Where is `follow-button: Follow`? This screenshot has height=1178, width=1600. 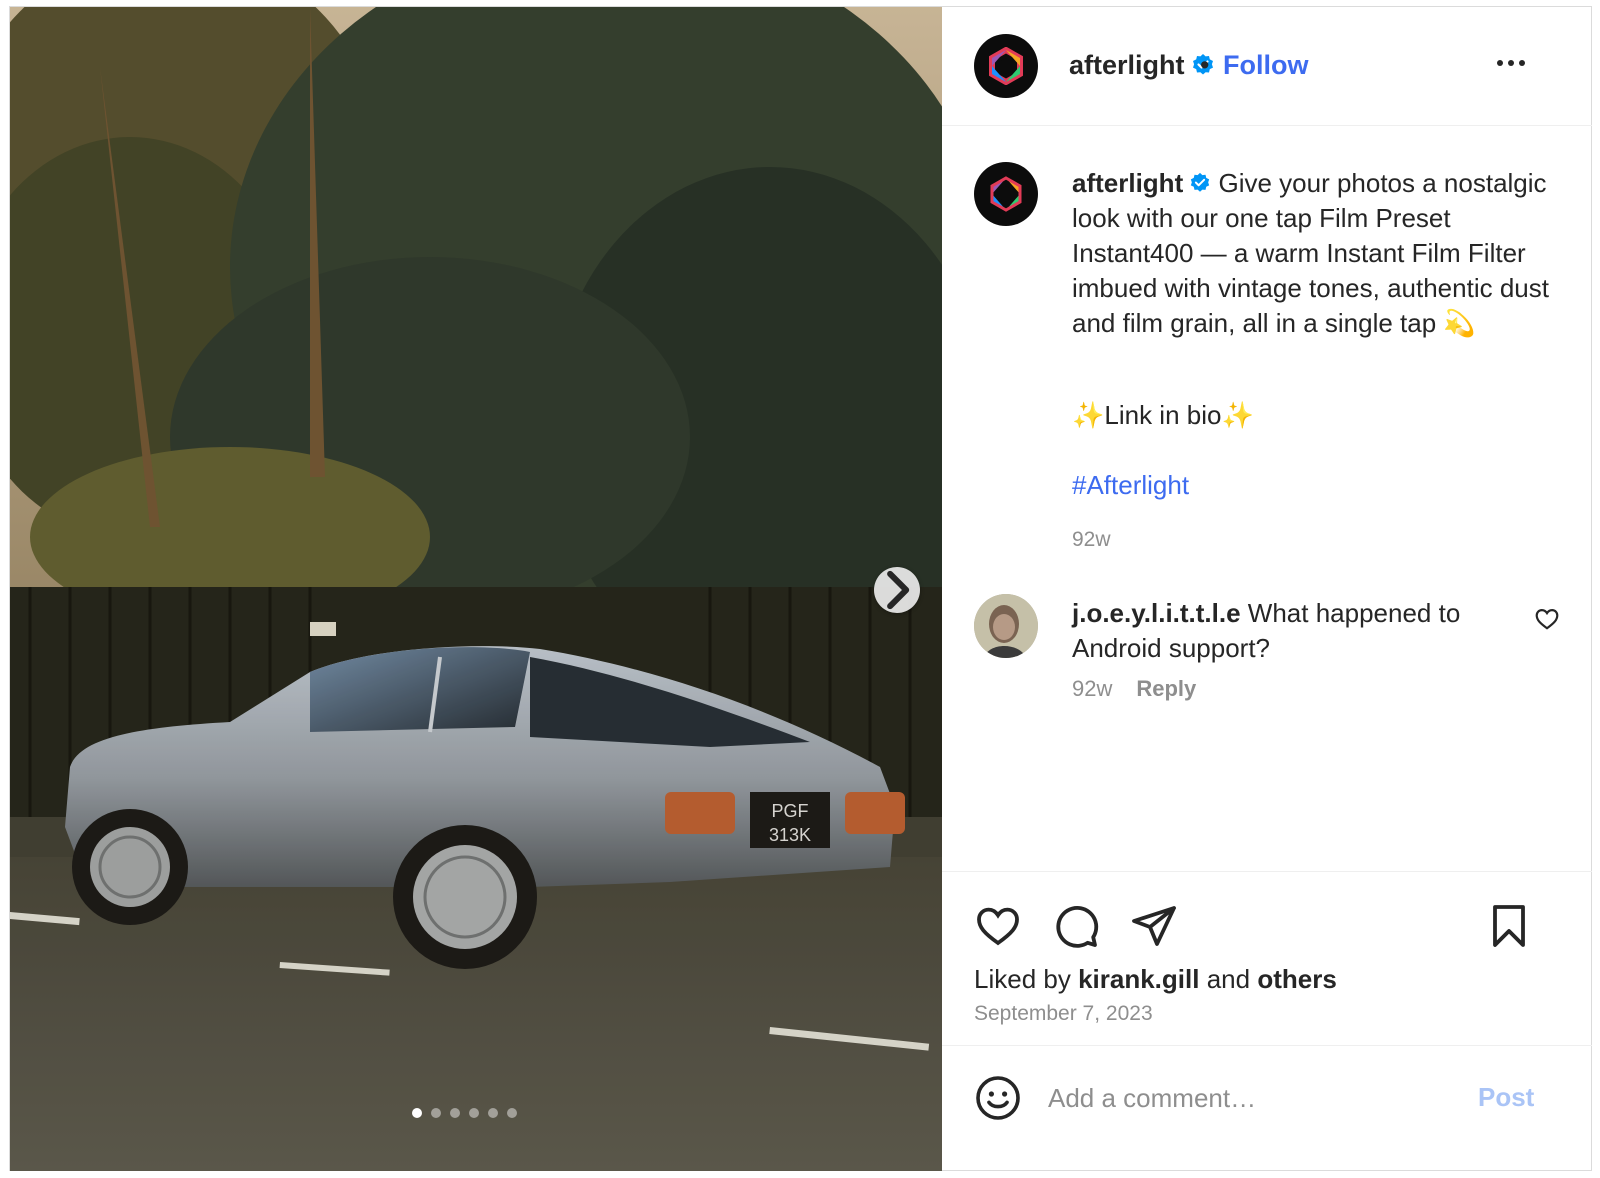 follow-button: Follow is located at coordinates (1265, 65).